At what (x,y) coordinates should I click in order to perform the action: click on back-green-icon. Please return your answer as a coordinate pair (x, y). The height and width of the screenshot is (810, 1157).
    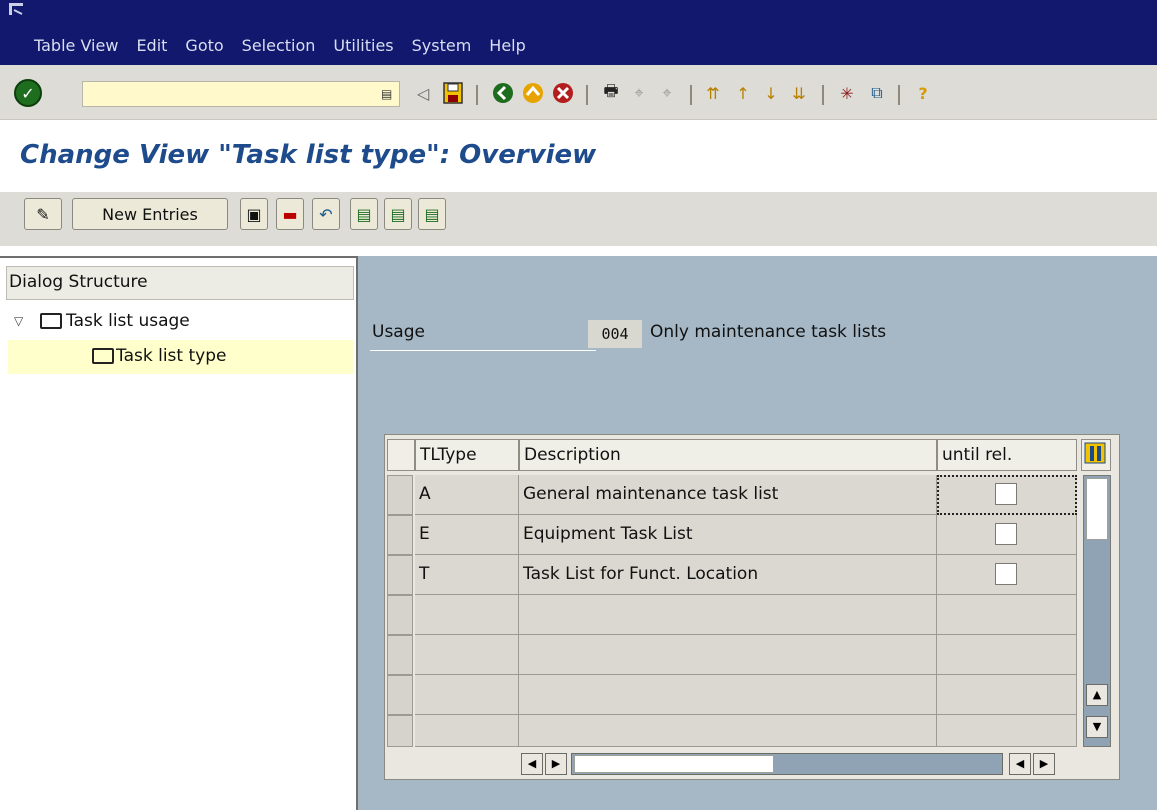
    Looking at the image, I should click on (503, 93).